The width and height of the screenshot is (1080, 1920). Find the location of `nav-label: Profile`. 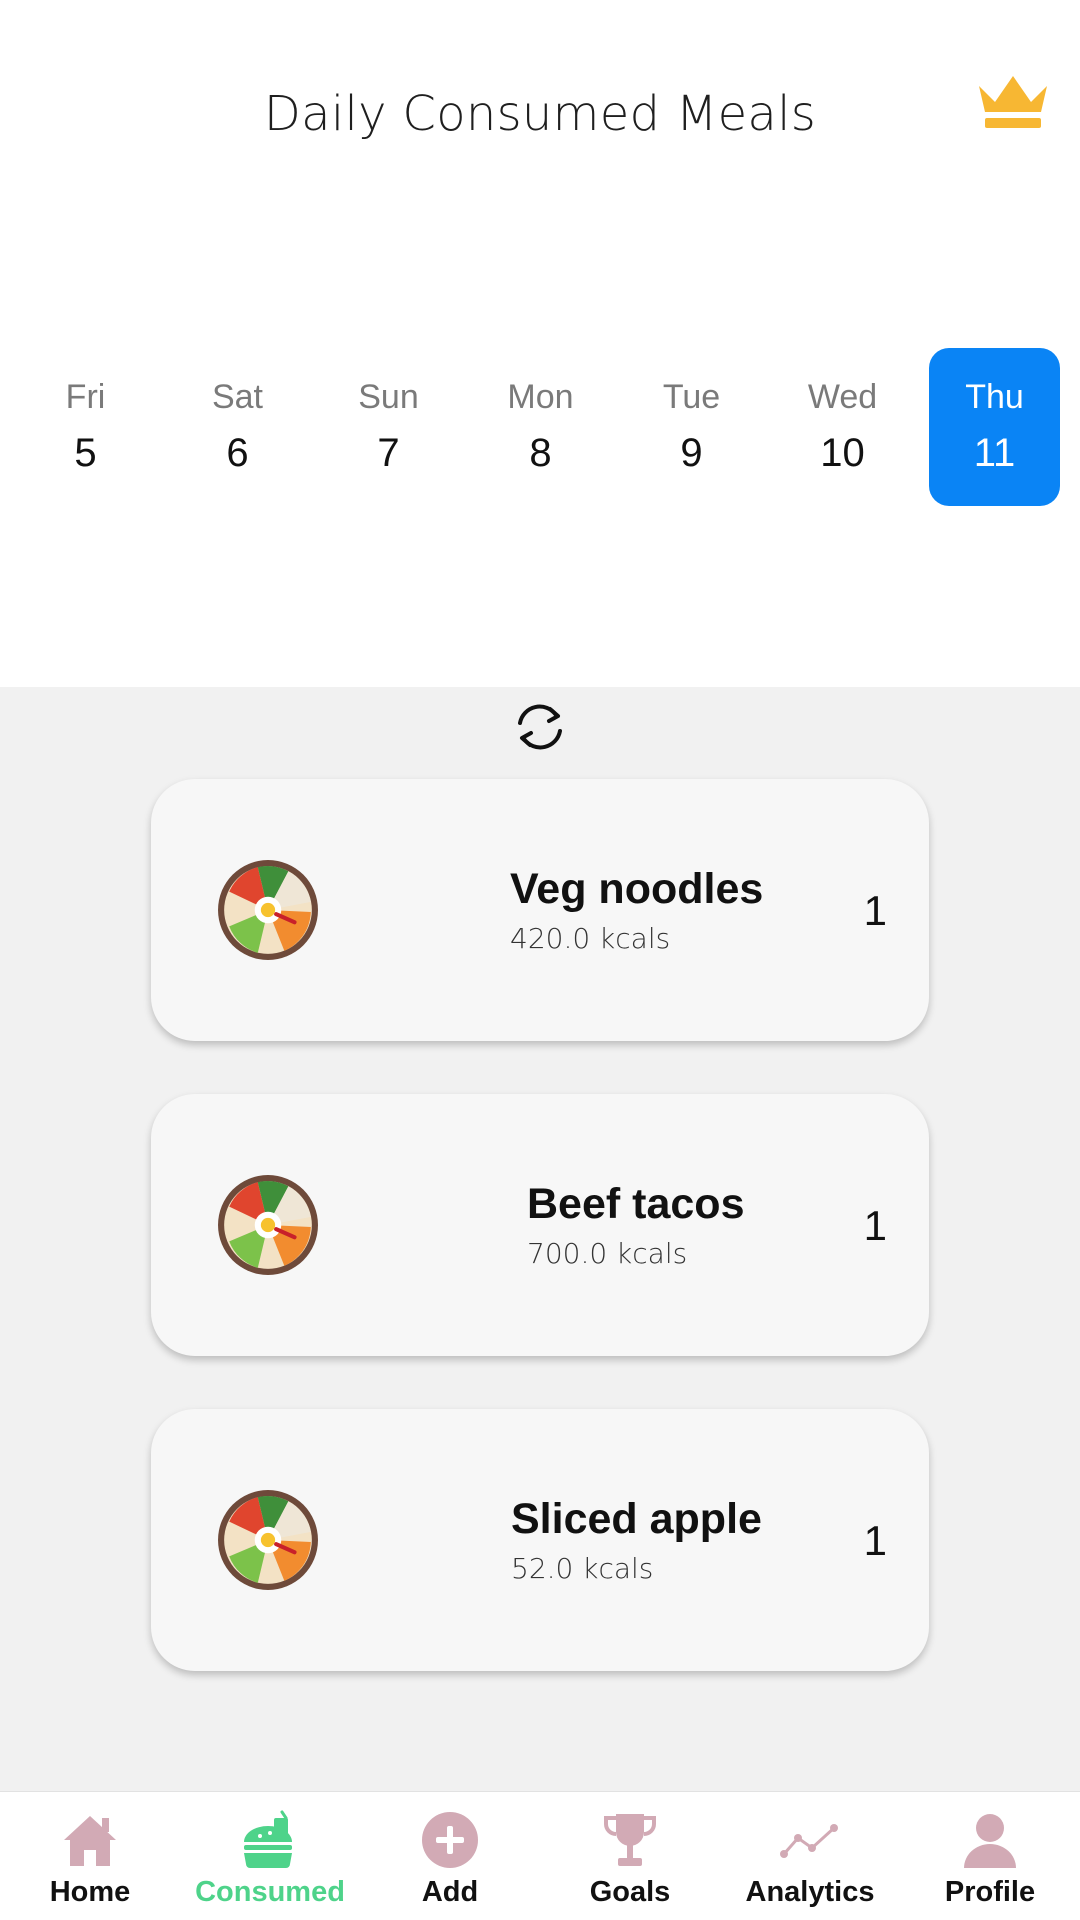

nav-label: Profile is located at coordinates (990, 1892).